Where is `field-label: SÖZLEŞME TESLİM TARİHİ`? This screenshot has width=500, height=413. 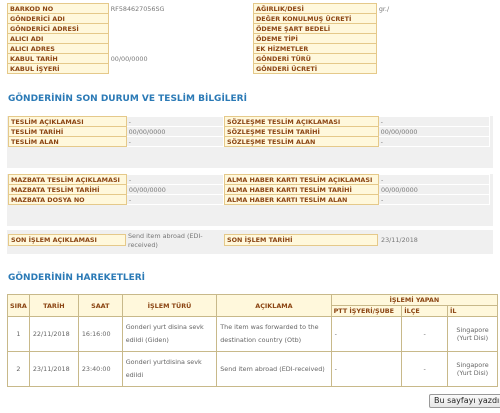
field-label: SÖZLEŞME TESLİM TARİHİ is located at coordinates (301, 131).